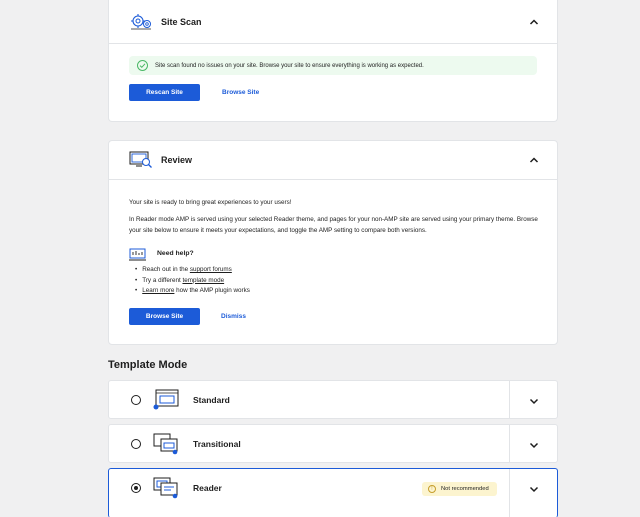  What do you see at coordinates (136, 444) in the screenshot?
I see `transitional-radio` at bounding box center [136, 444].